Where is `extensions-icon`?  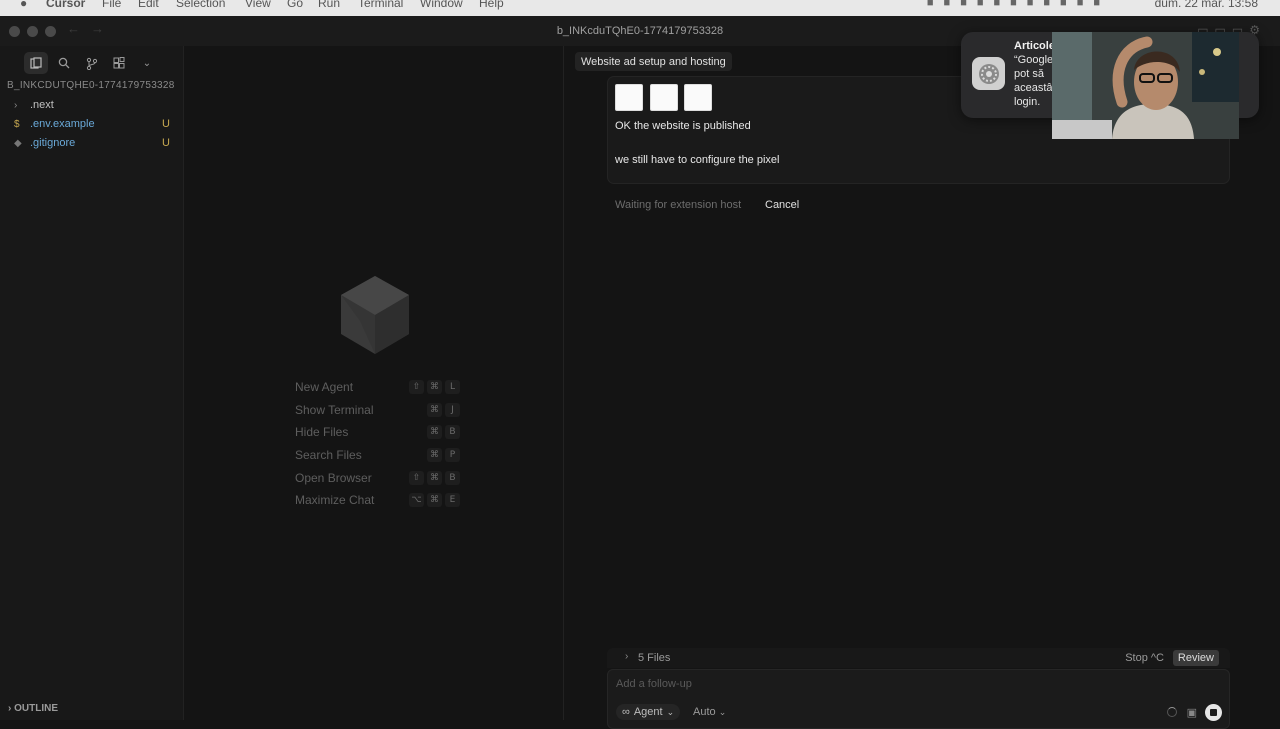
extensions-icon is located at coordinates (119, 63).